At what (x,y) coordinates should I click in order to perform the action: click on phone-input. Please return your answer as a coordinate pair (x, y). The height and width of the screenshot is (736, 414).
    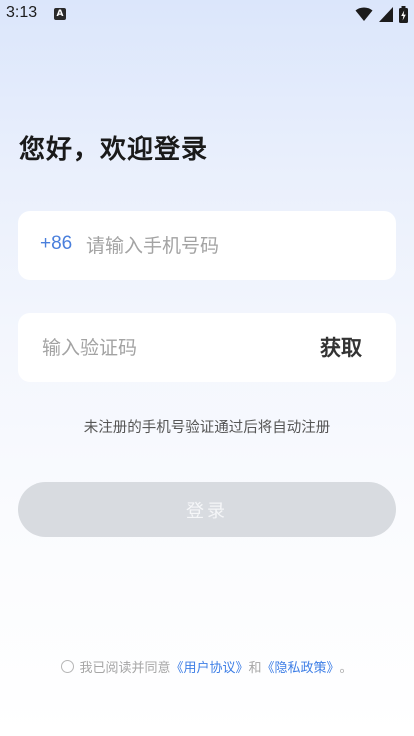
    Looking at the image, I should click on (231, 245).